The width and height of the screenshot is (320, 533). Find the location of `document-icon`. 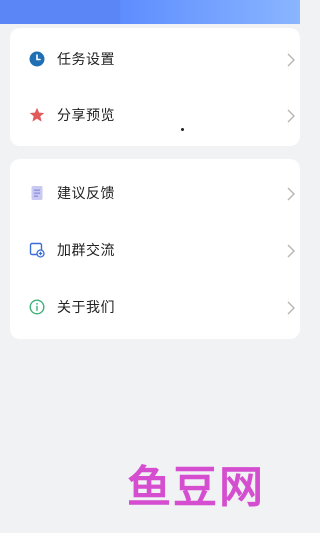

document-icon is located at coordinates (37, 193).